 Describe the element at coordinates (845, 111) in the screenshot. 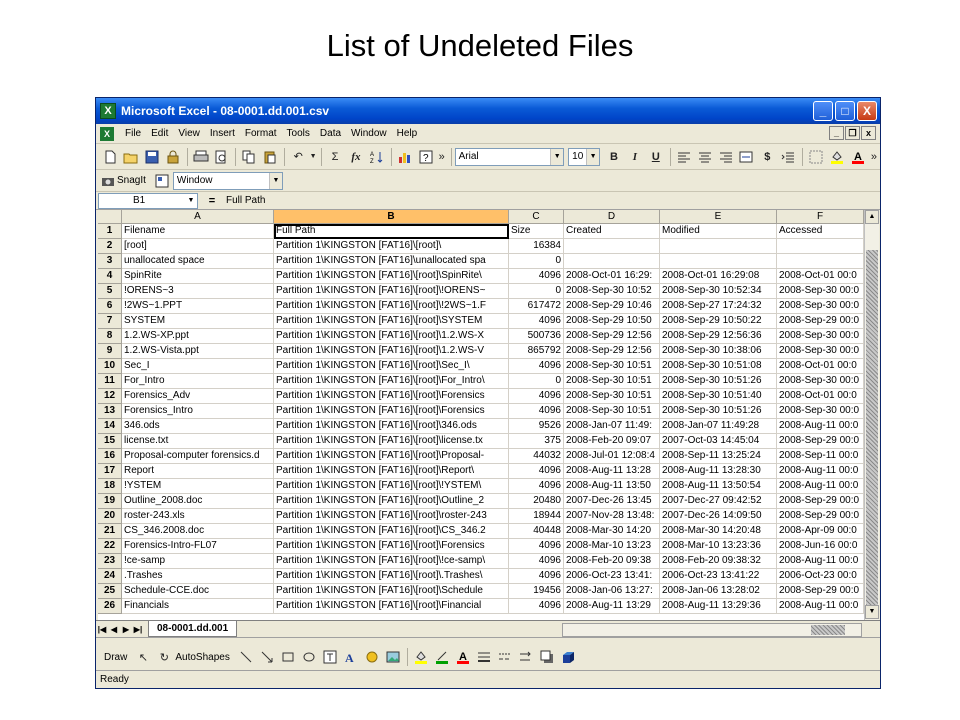

I see `maximize-button: □` at that location.